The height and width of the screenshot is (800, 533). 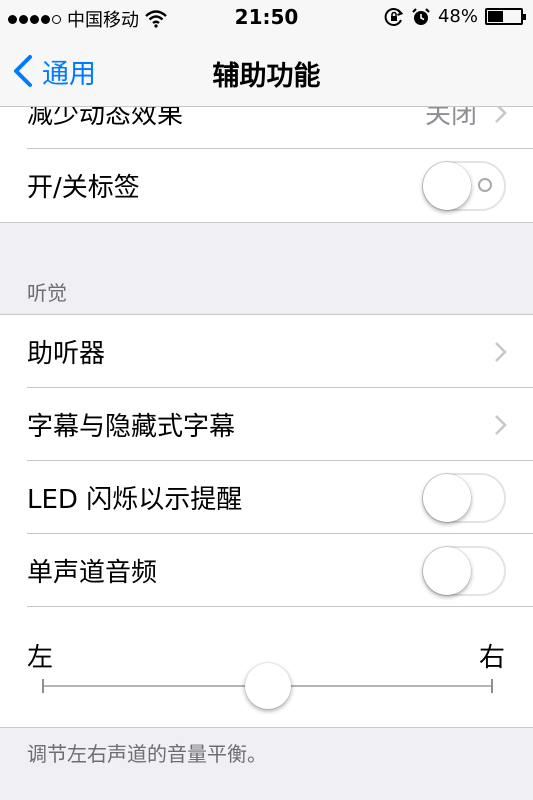 What do you see at coordinates (135, 500) in the screenshot?
I see `led-flash-label: LED 闪烁以示提醒` at bounding box center [135, 500].